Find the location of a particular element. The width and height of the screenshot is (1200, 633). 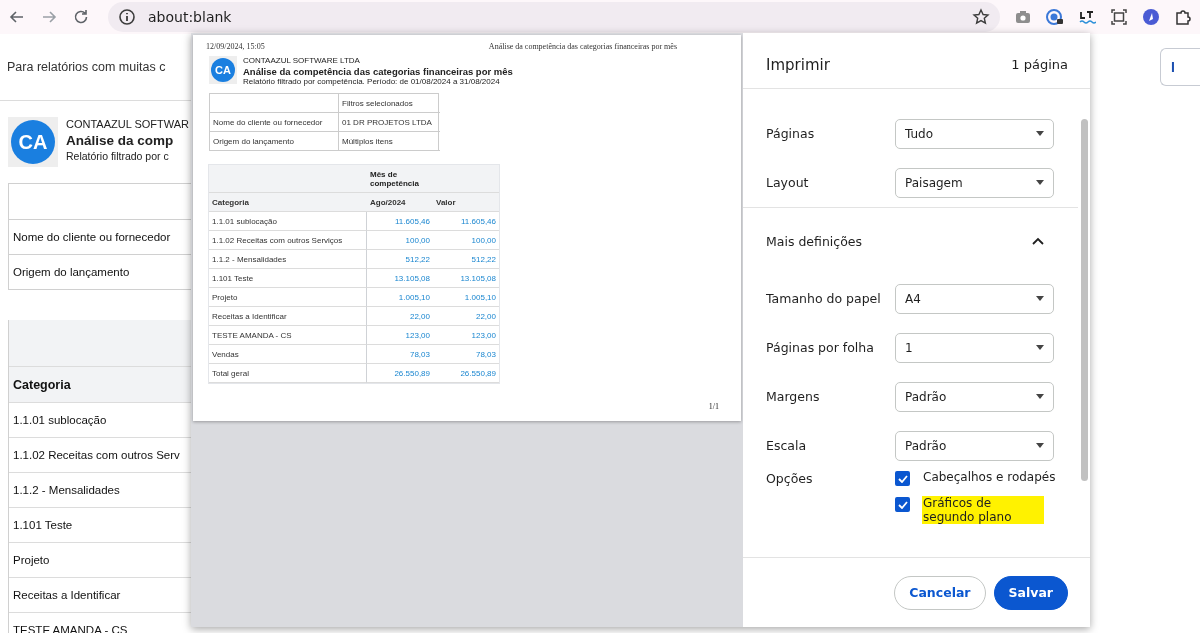

company-name: CONTAAZUL SOFTWARE LTDA is located at coordinates (301, 61).